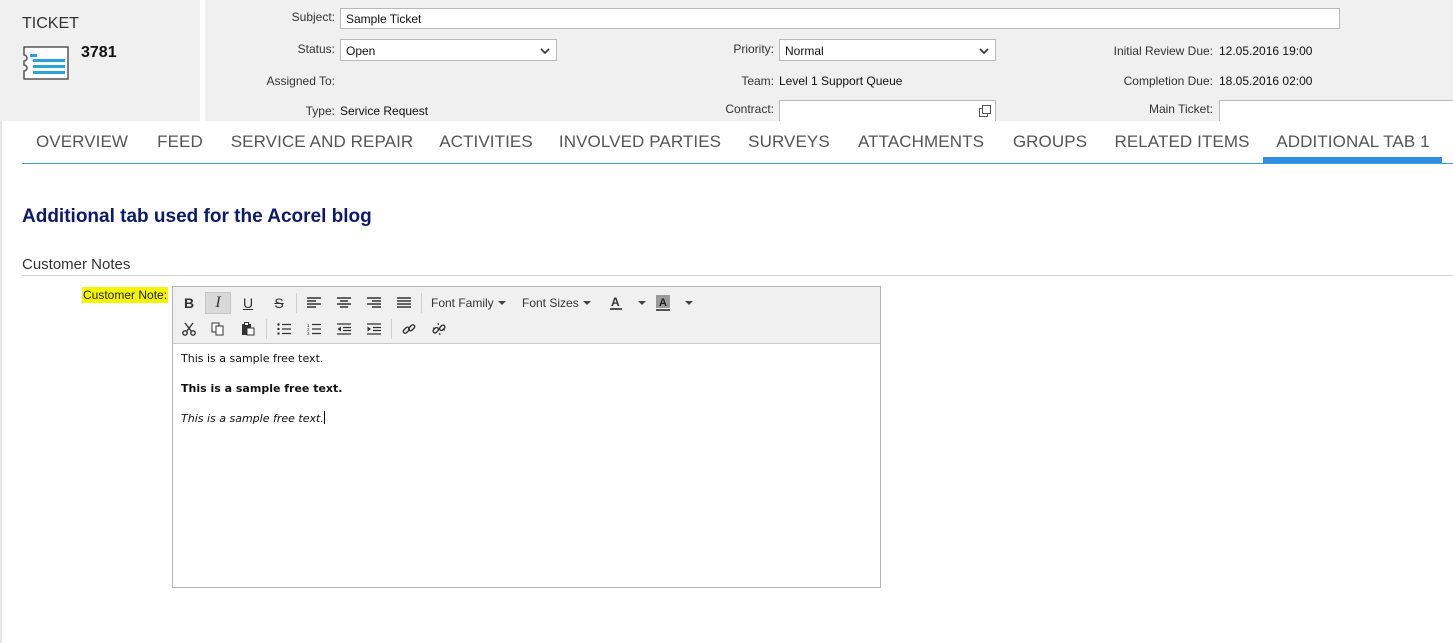 This screenshot has height=643, width=1453. Describe the element at coordinates (550, 303) in the screenshot. I see `font-sizes-label: Font Sizes` at that location.